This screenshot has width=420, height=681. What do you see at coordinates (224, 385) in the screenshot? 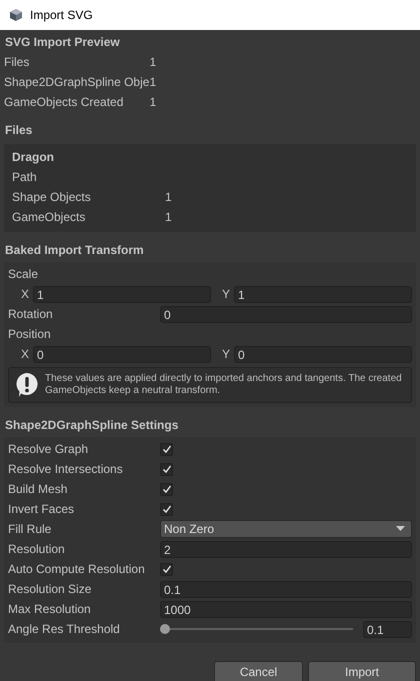
I see `help-text: These values are applied directly to imported anchors and tangents. The created GameObjects keep a neutral transform.` at bounding box center [224, 385].